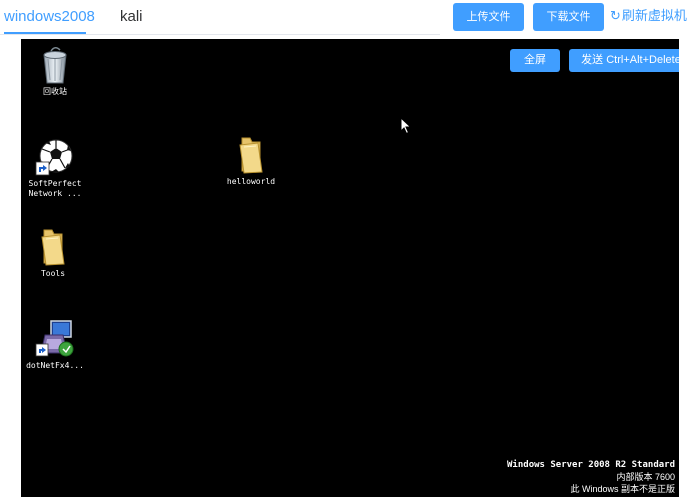 The height and width of the screenshot is (499, 692). Describe the element at coordinates (535, 60) in the screenshot. I see `fullscreen-button: 全屏` at that location.